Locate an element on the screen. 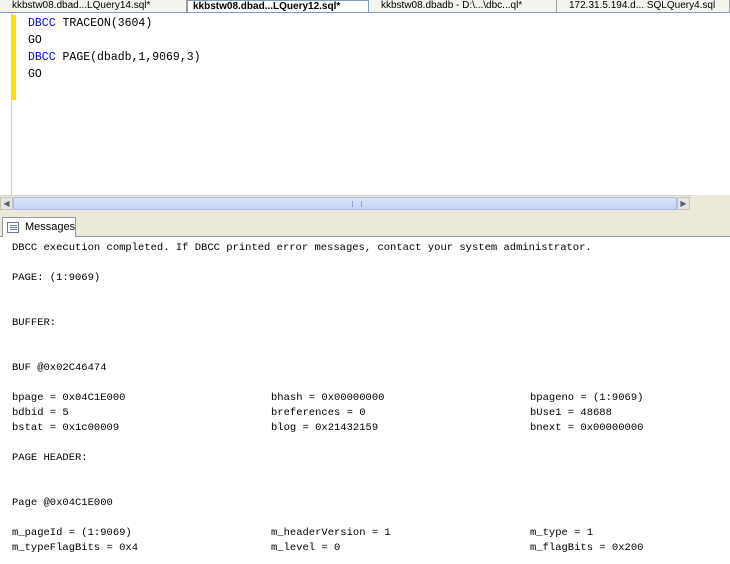 This screenshot has width=730, height=564. header-field: m_pageId = (1:9069) is located at coordinates (72, 533).